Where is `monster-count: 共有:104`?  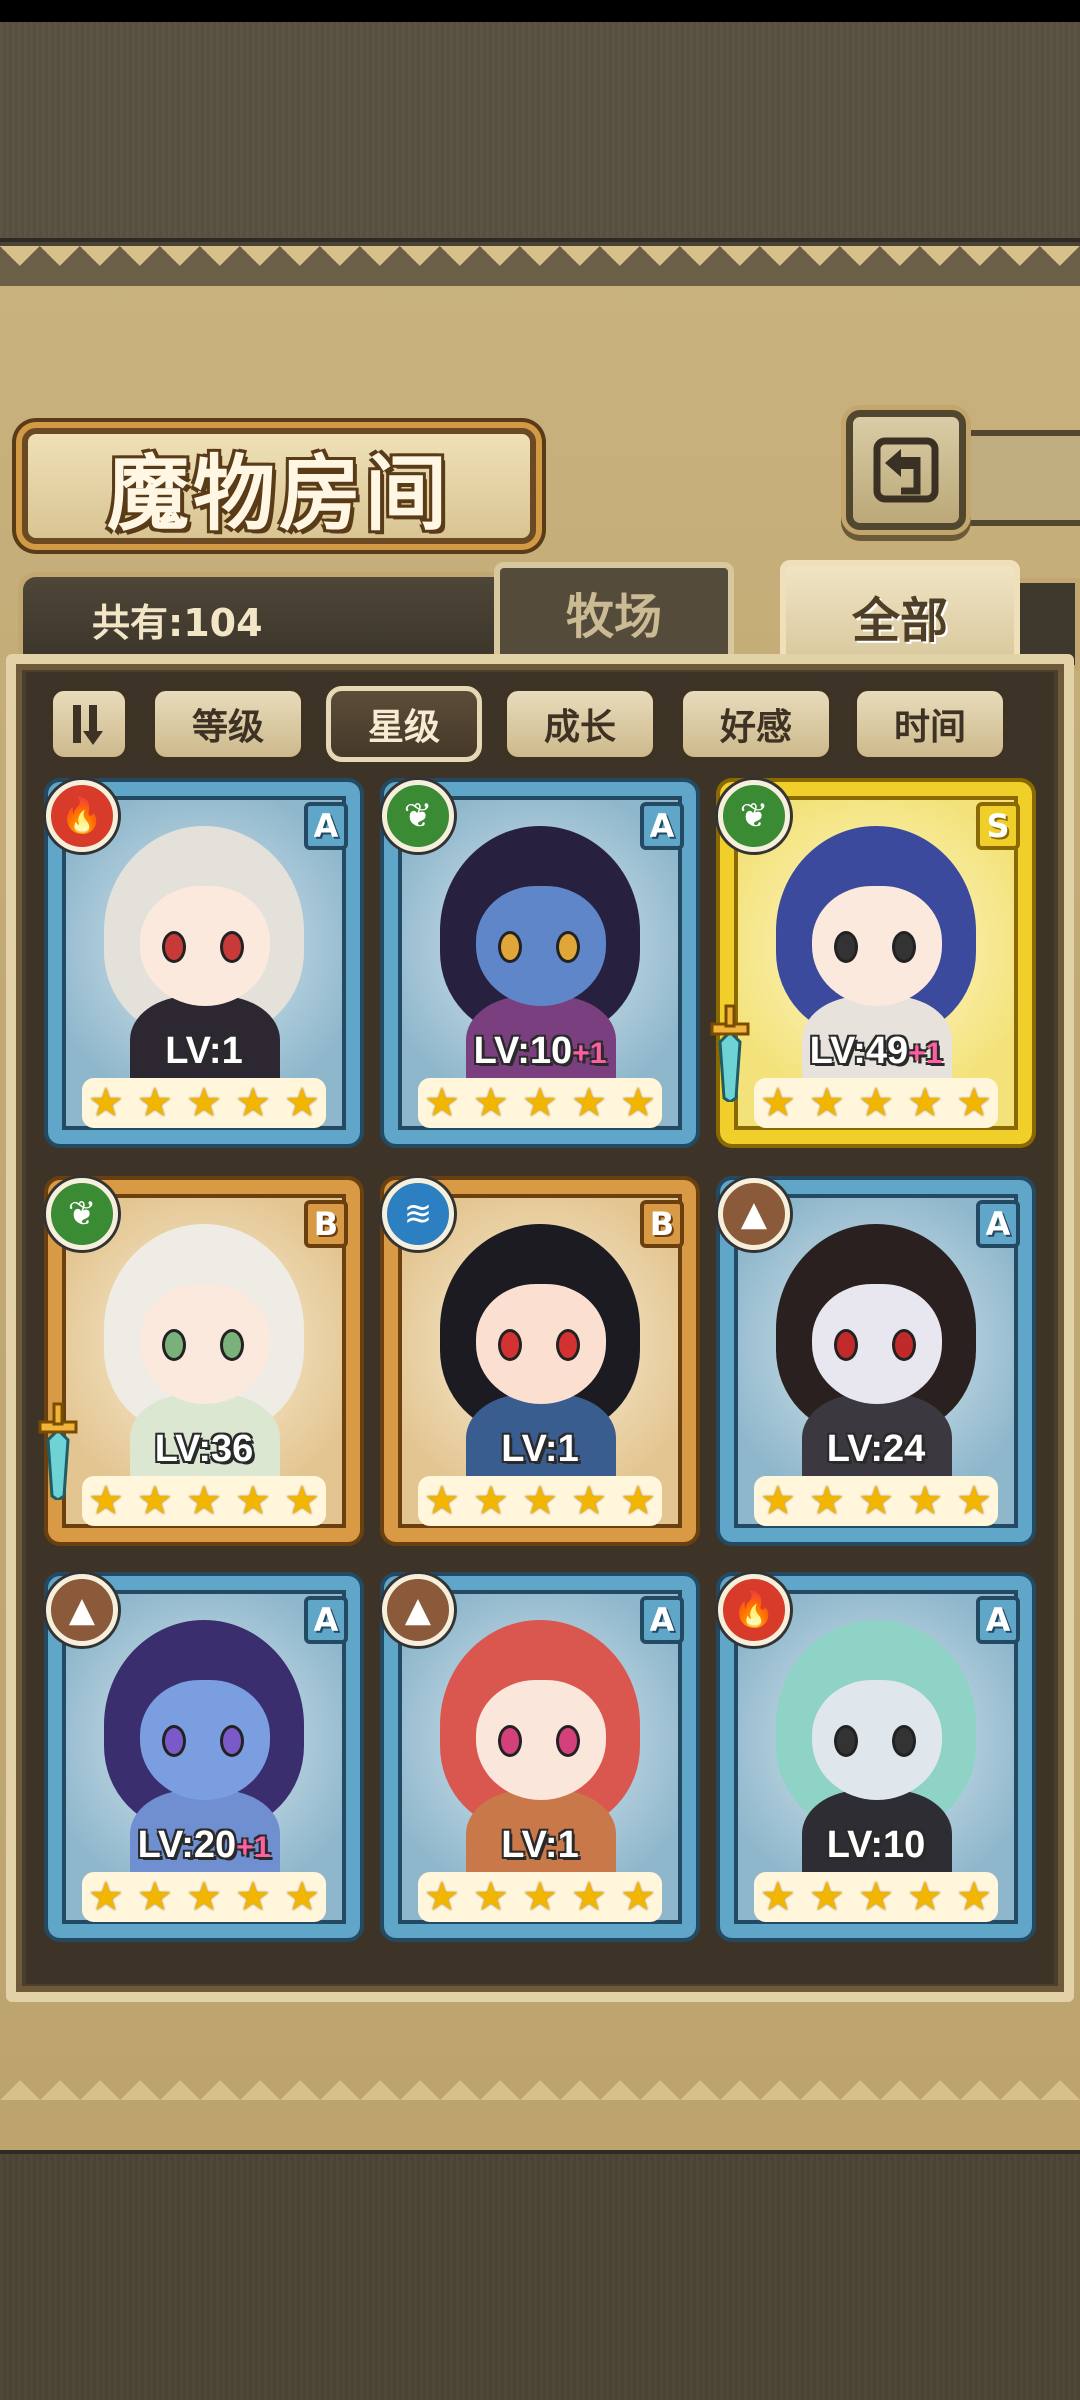
monster-count: 共有:104 is located at coordinates (177, 623).